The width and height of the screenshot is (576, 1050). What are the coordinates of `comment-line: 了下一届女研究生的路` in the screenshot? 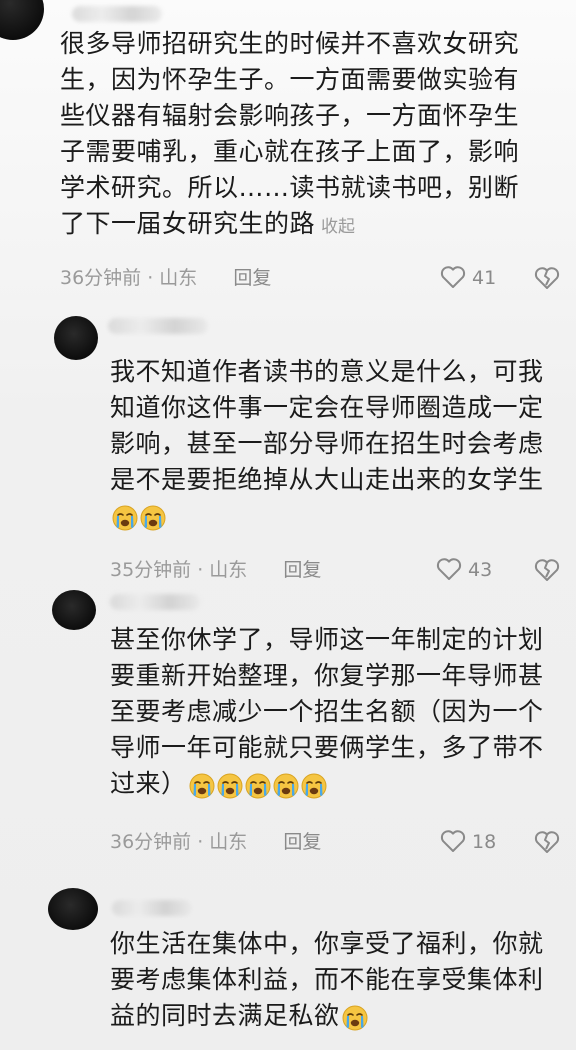 It's located at (188, 223).